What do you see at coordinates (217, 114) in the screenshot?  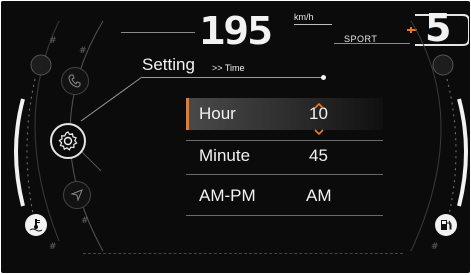 I see `row-label-hour: Hour` at bounding box center [217, 114].